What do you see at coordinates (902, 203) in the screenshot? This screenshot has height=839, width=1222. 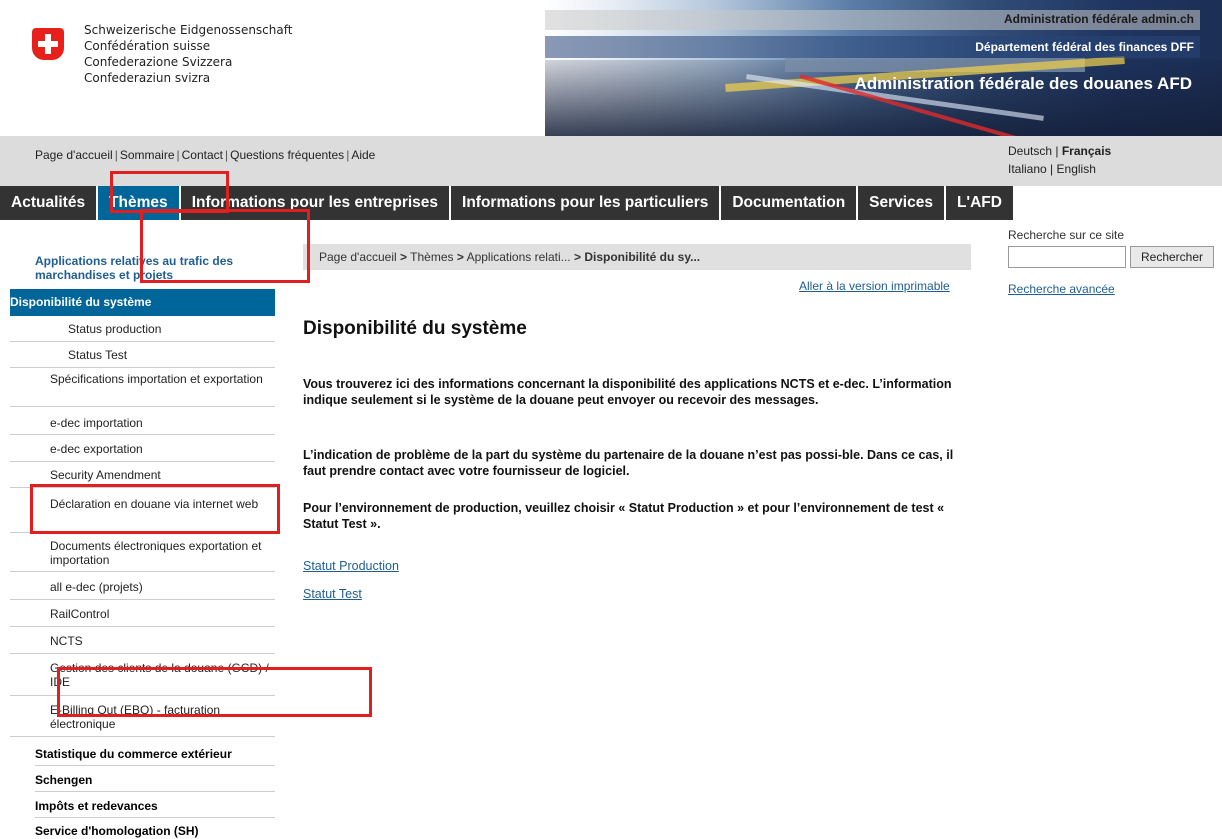 I see `nav-services: Services` at bounding box center [902, 203].